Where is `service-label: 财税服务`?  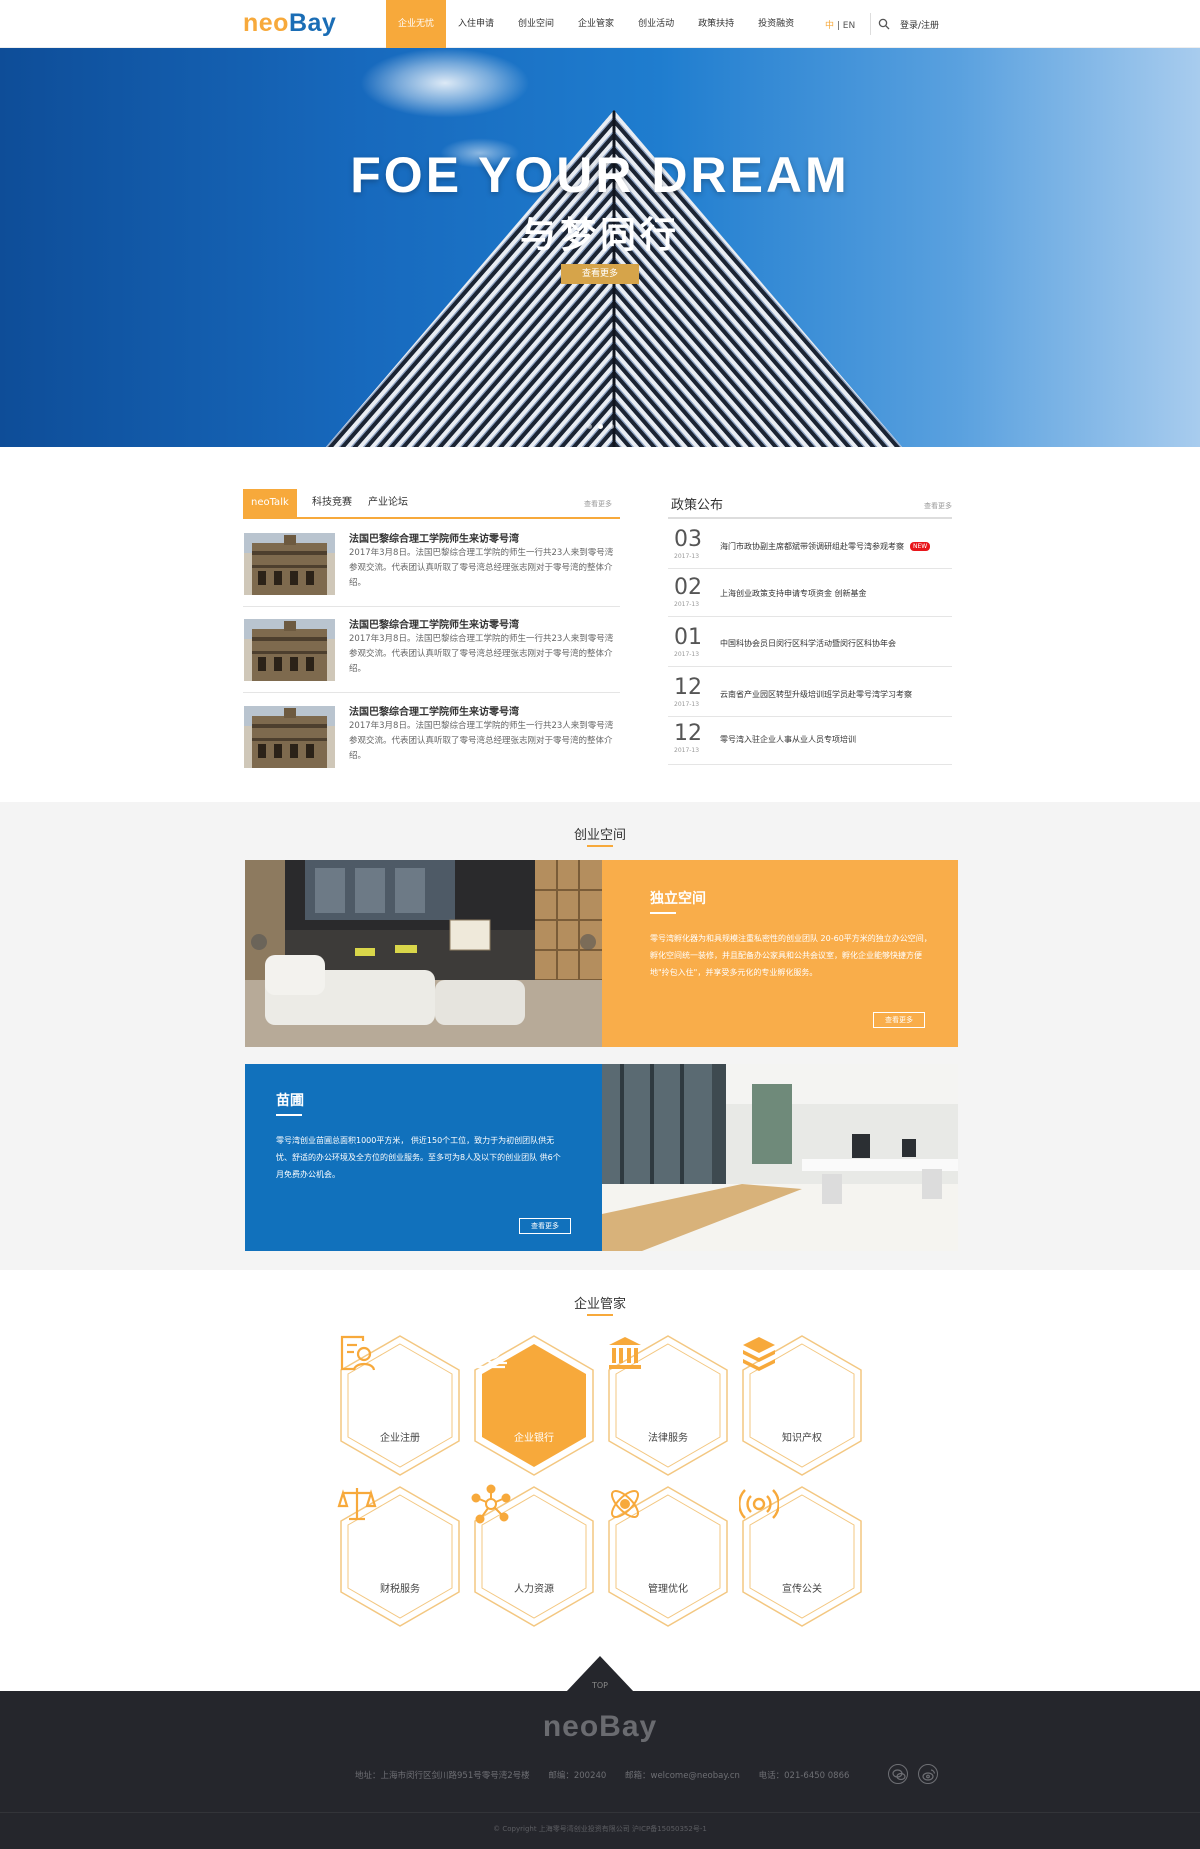
service-label: 财税服务 is located at coordinates (400, 1589).